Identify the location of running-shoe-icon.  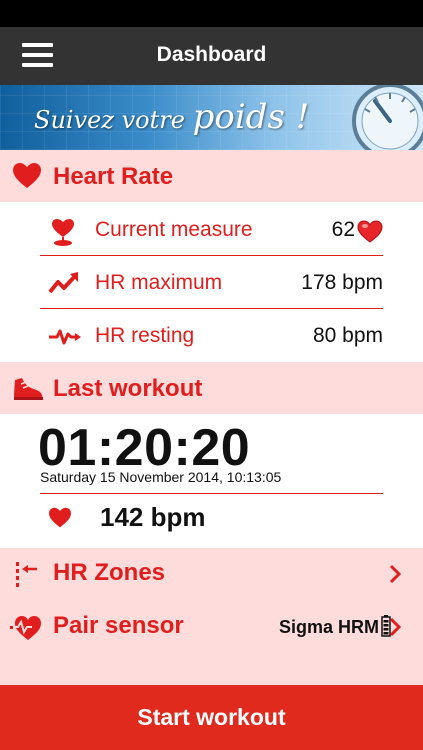
(28, 389).